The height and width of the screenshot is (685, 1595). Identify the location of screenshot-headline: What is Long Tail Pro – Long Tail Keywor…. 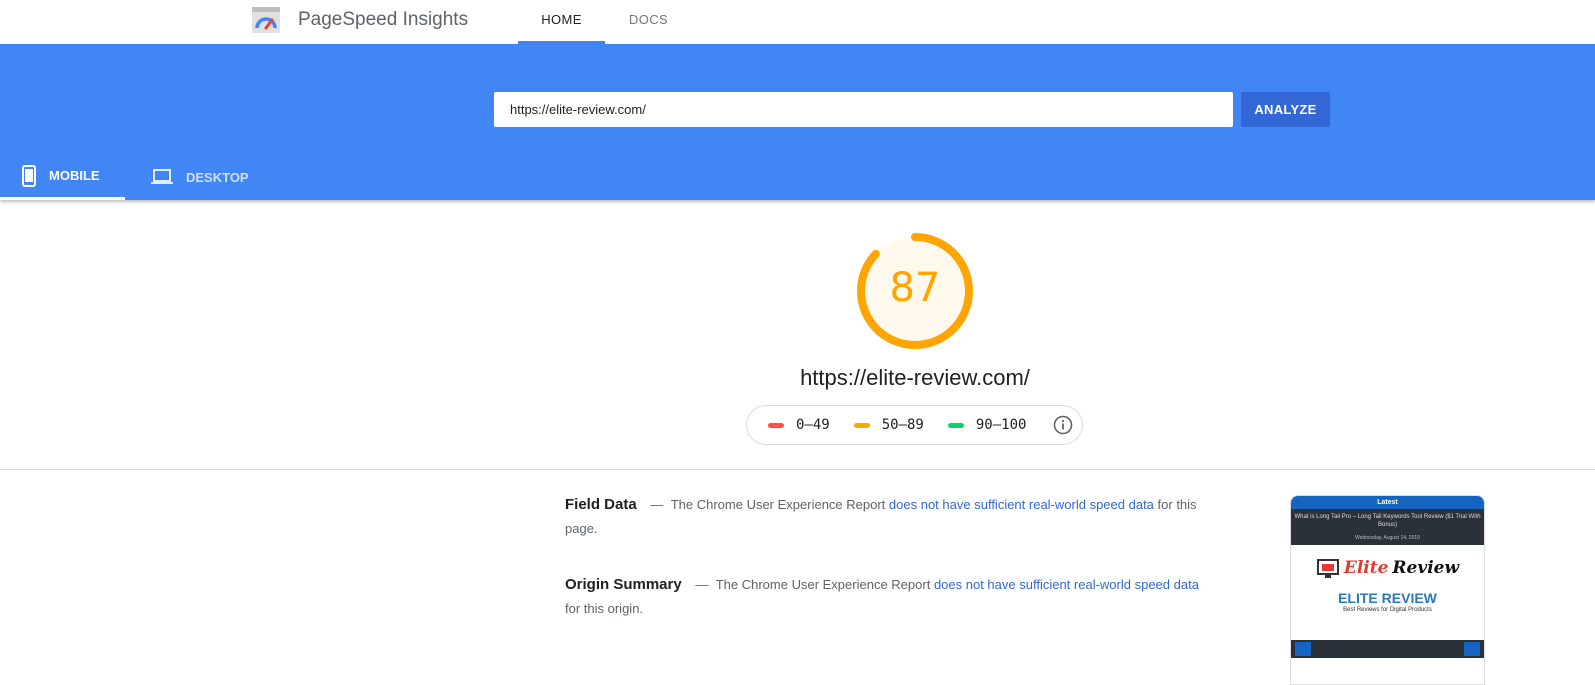
(1387, 521).